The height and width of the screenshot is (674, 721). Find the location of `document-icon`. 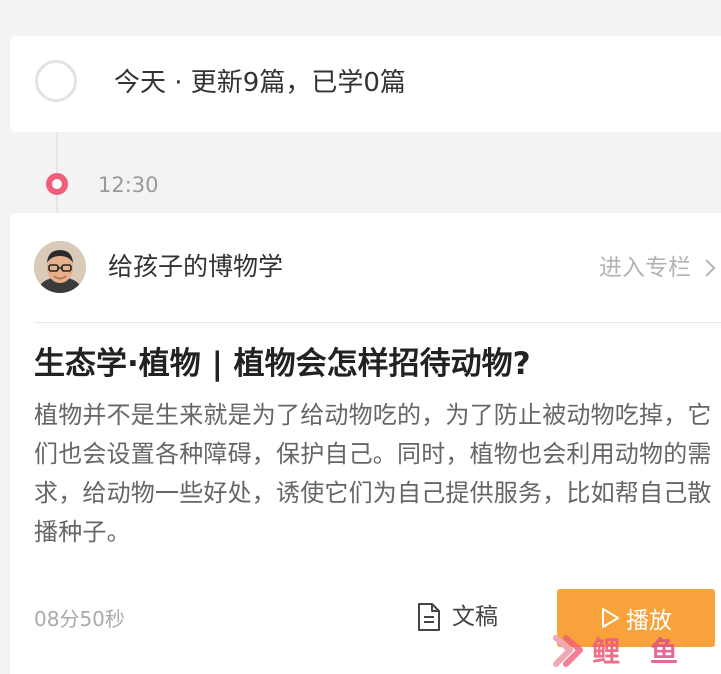

document-icon is located at coordinates (429, 617).